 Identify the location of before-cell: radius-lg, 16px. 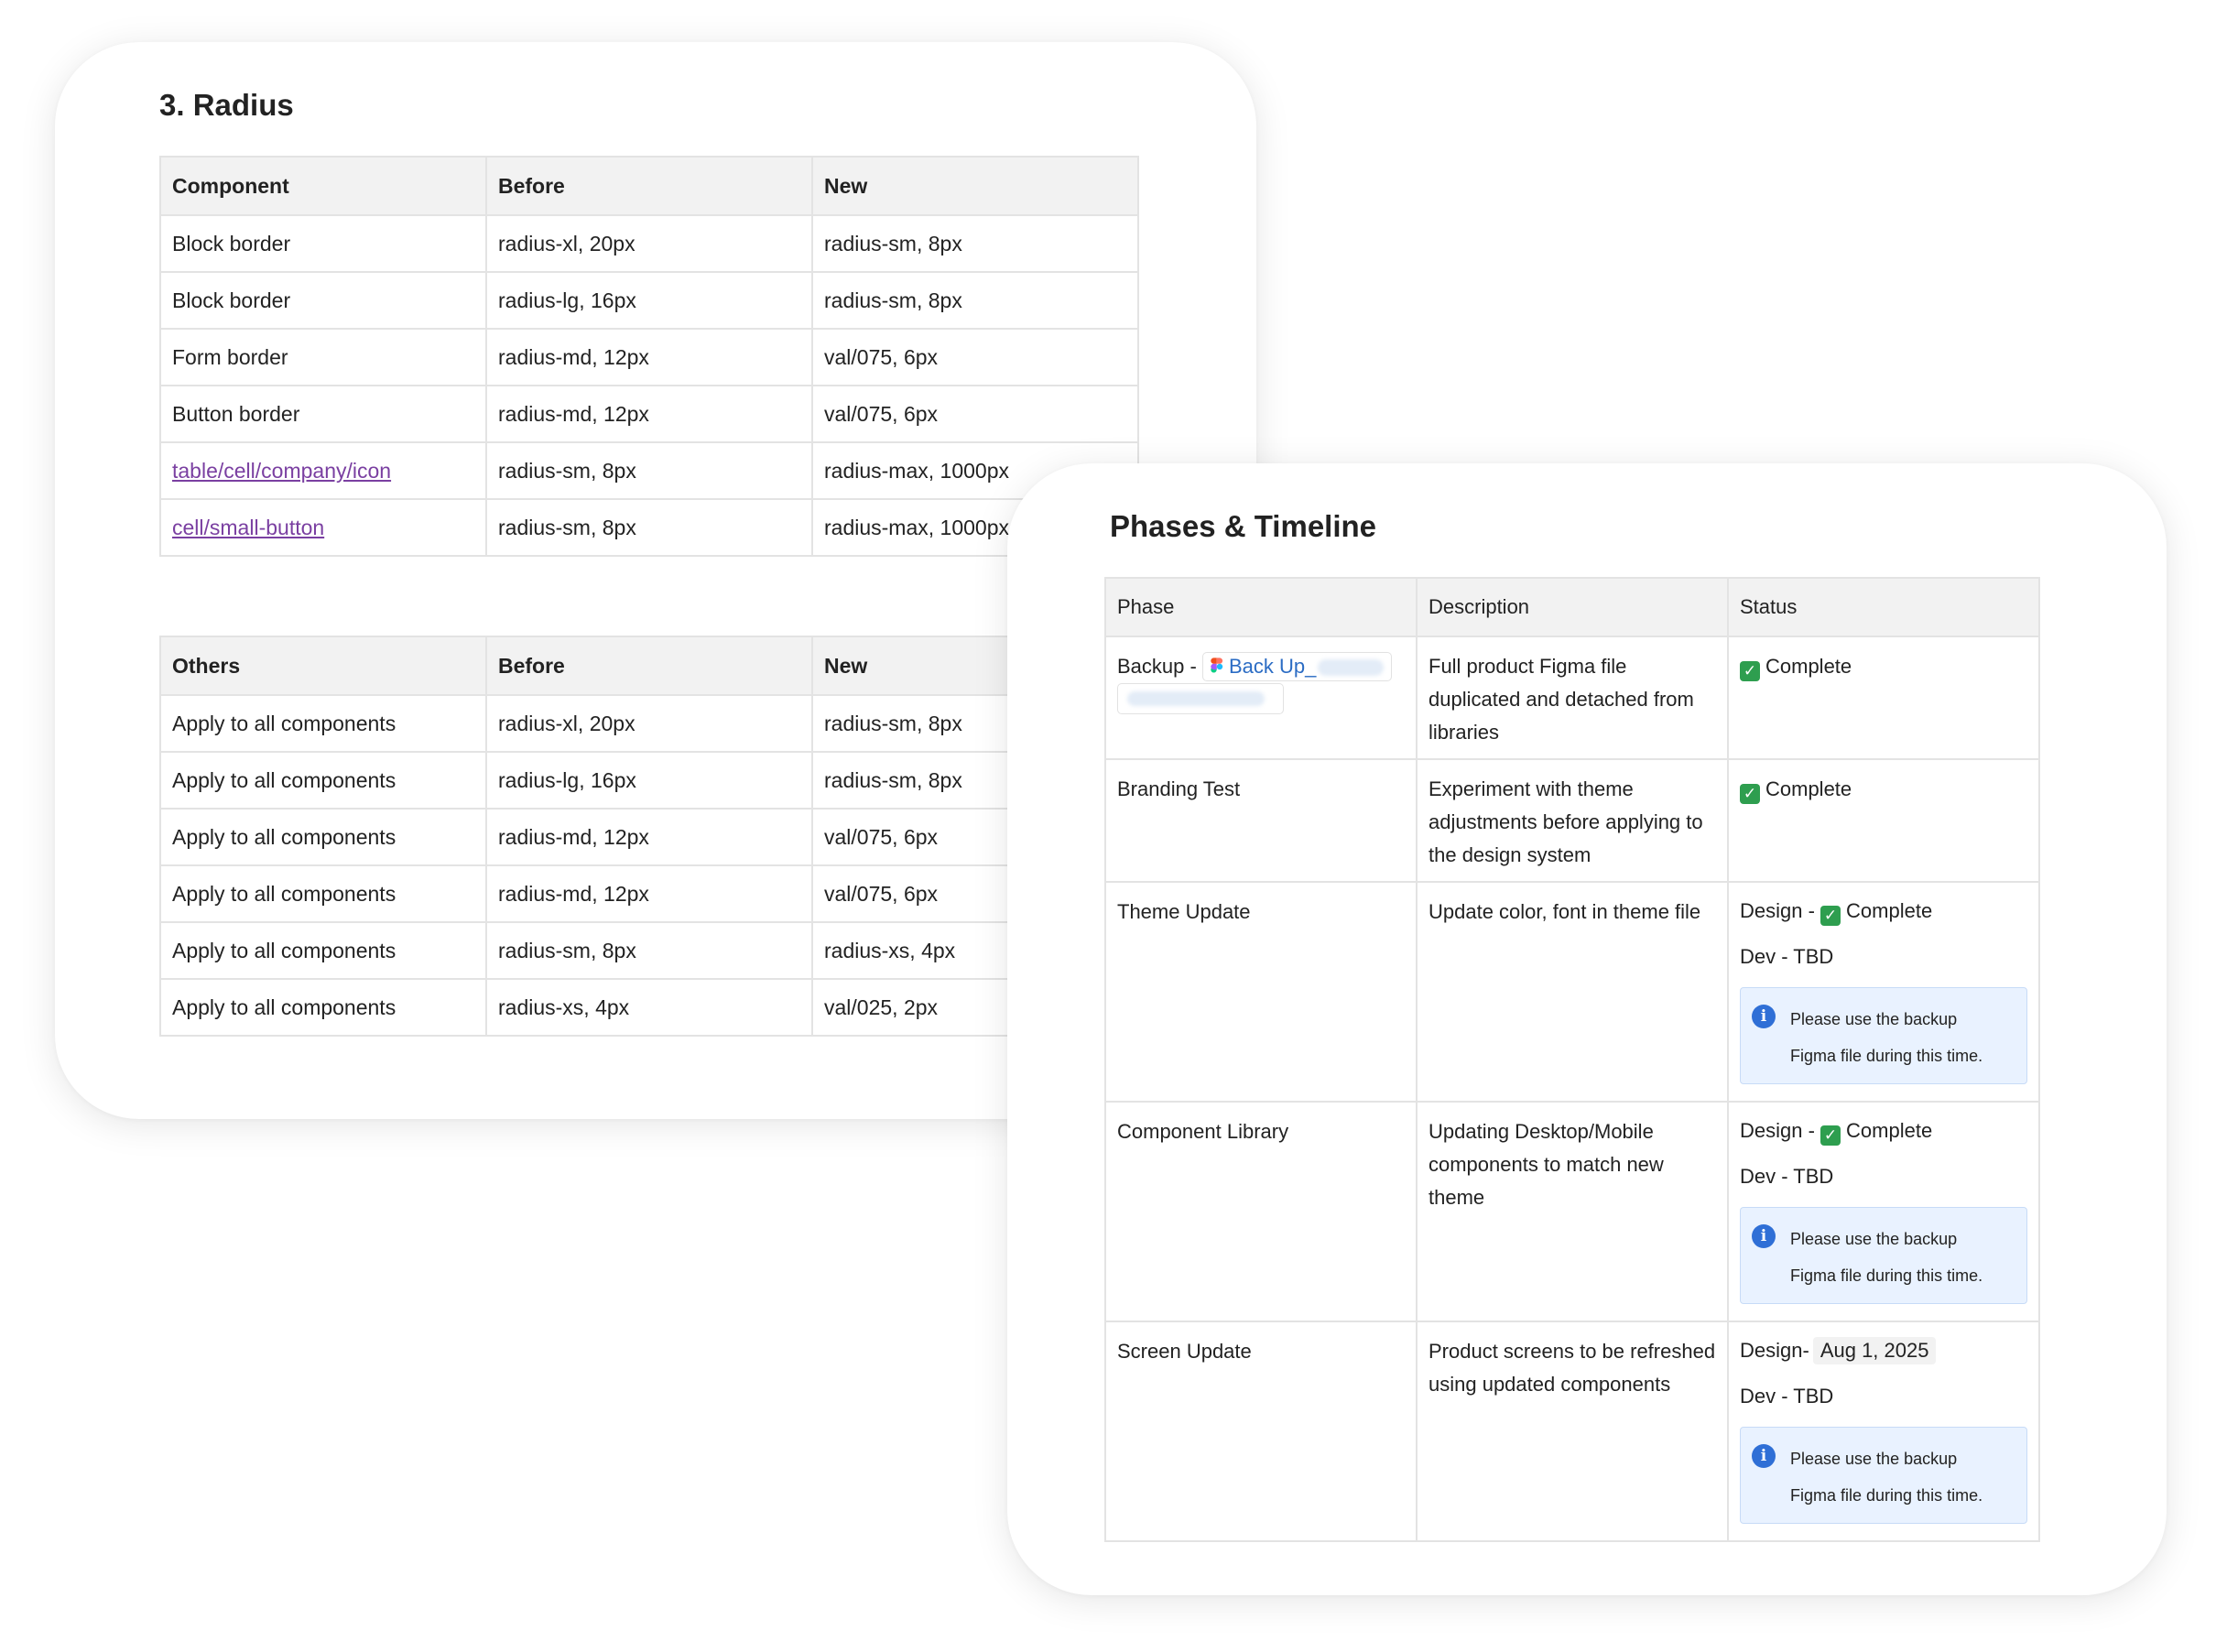
(649, 300).